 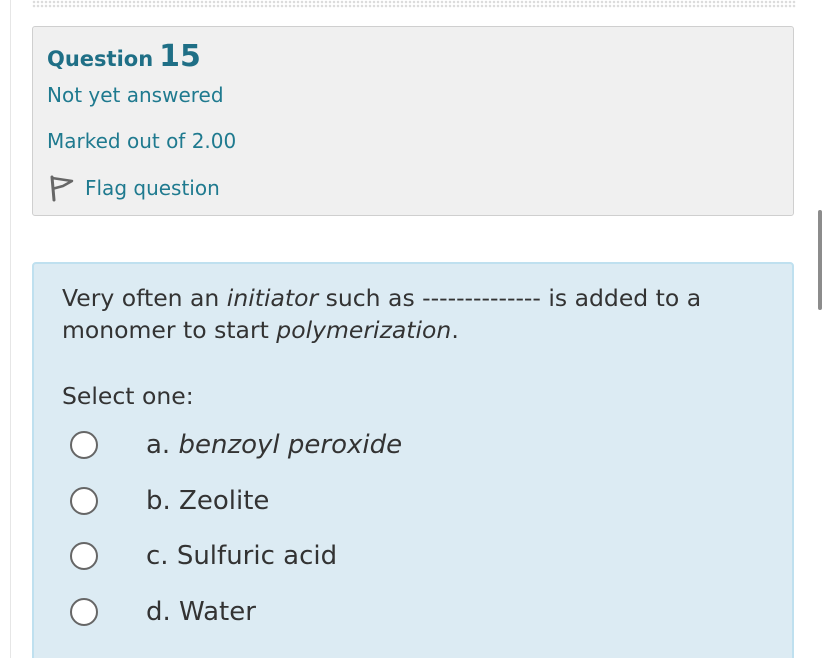 I want to click on option-a-letter: a., so click(x=162, y=445).